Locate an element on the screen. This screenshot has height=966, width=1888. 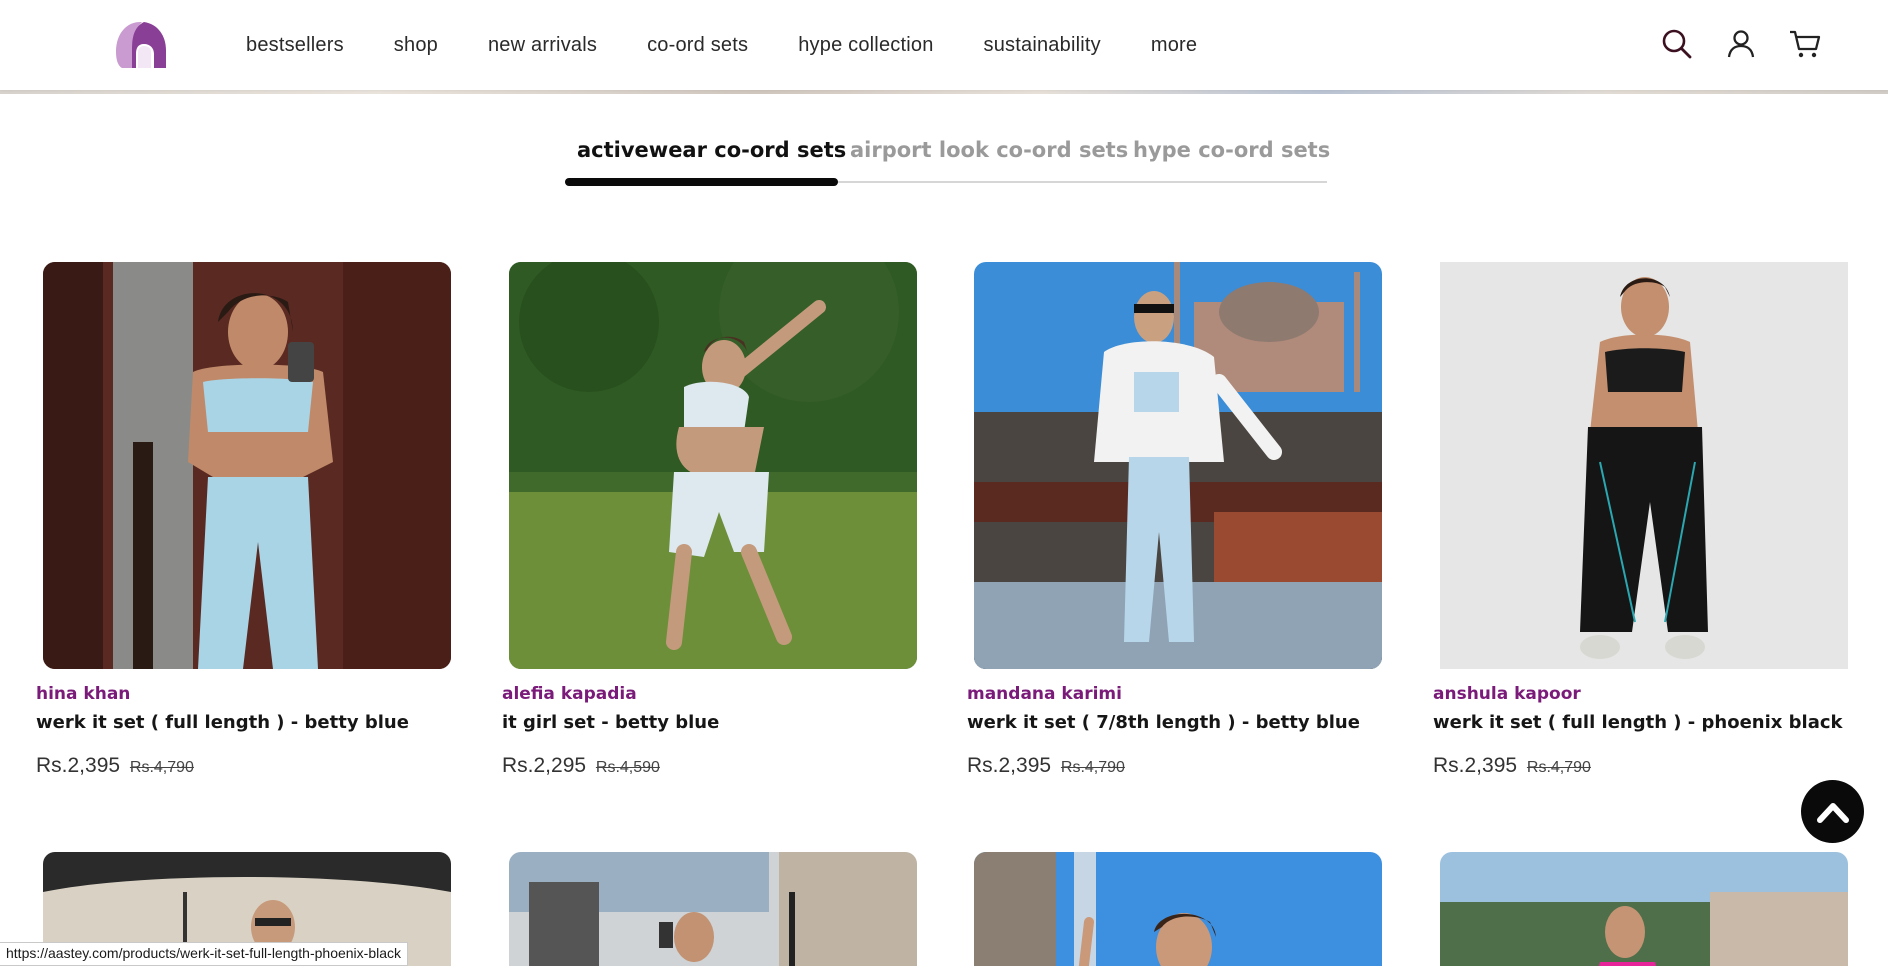
product-brand: alefia kapadia is located at coordinates (569, 694).